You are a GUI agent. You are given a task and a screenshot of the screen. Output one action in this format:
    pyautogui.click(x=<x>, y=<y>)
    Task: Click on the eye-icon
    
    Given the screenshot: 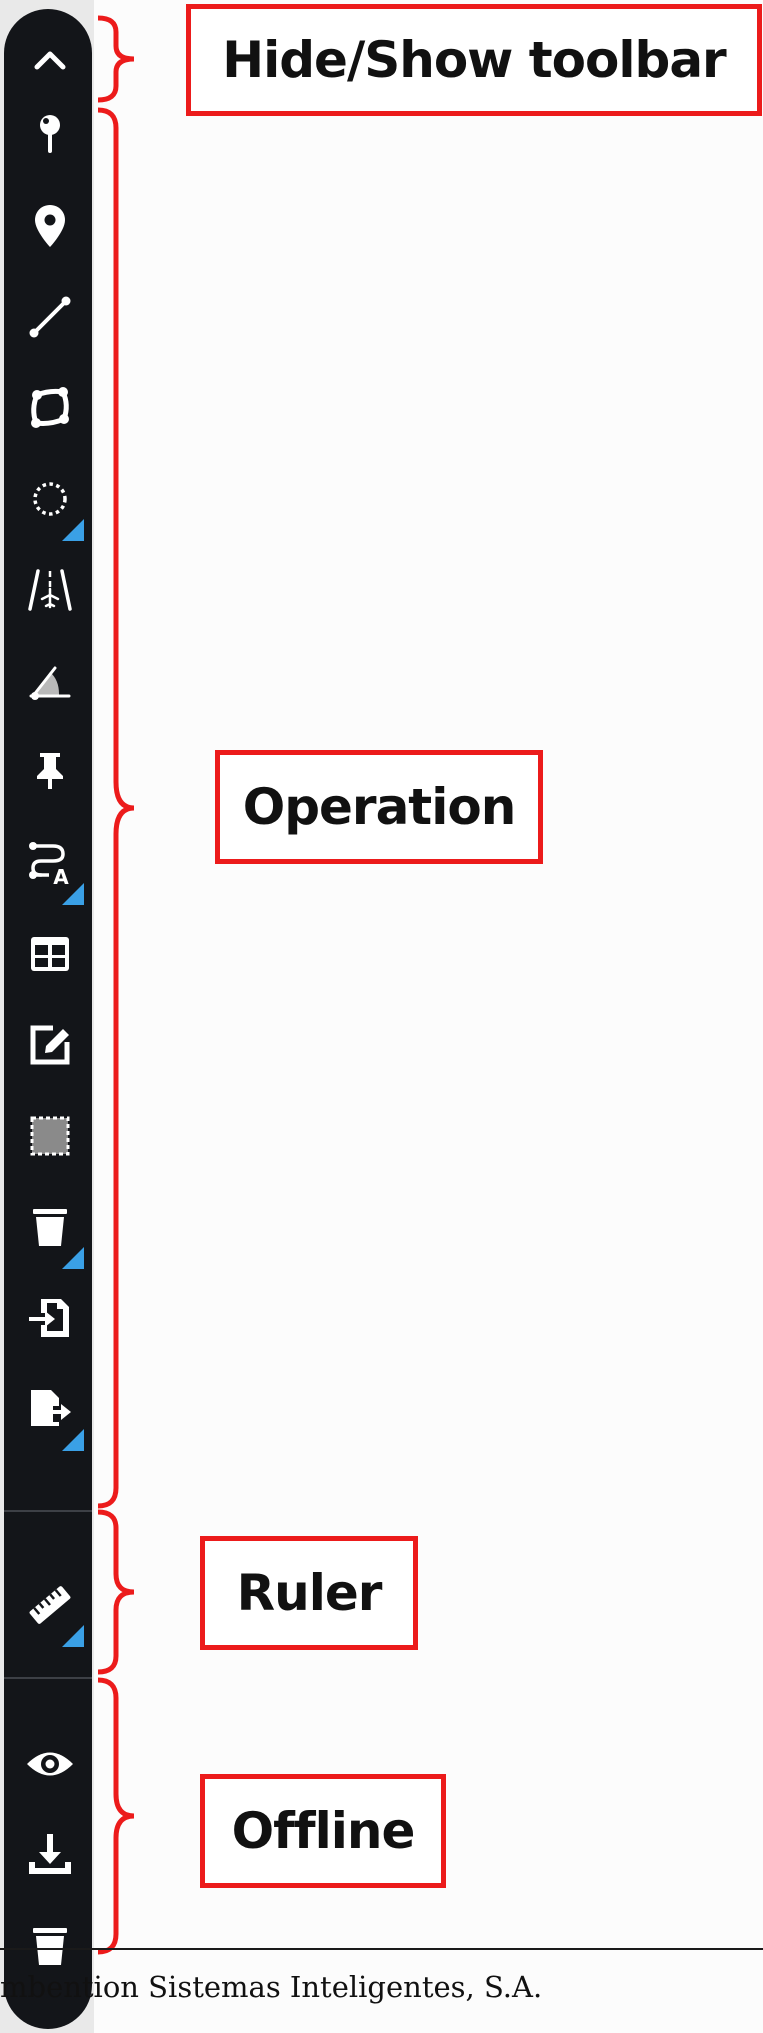 What is the action you would take?
    pyautogui.click(x=50, y=1764)
    